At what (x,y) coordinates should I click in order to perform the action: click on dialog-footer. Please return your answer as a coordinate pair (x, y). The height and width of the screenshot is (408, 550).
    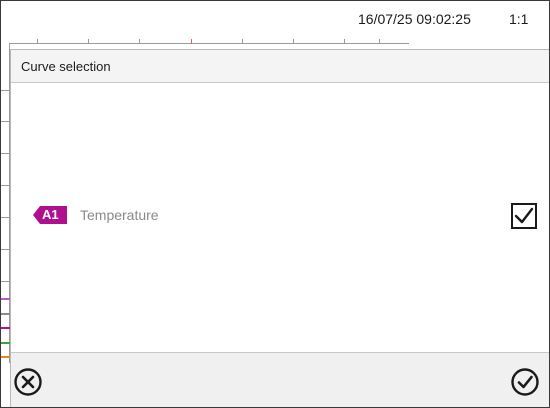
    Looking at the image, I should click on (280, 379).